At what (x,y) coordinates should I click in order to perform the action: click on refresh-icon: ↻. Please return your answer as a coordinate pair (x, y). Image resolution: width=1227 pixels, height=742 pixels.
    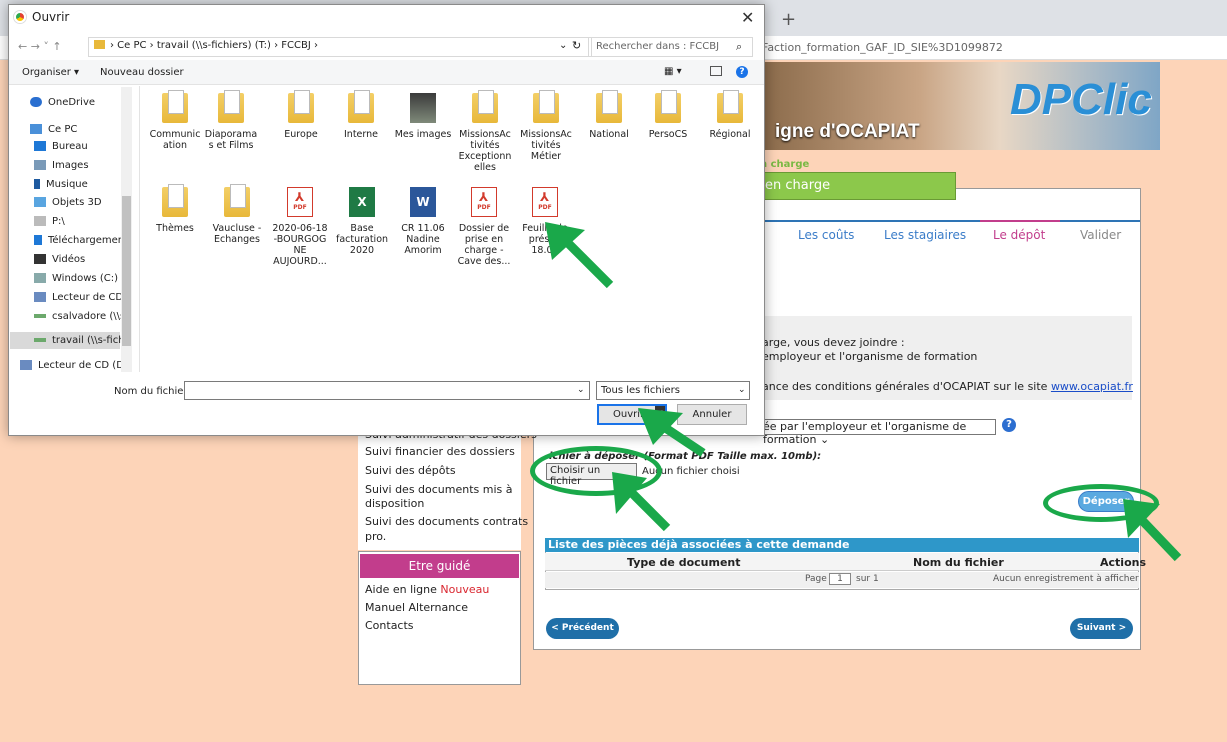
    Looking at the image, I should click on (576, 45).